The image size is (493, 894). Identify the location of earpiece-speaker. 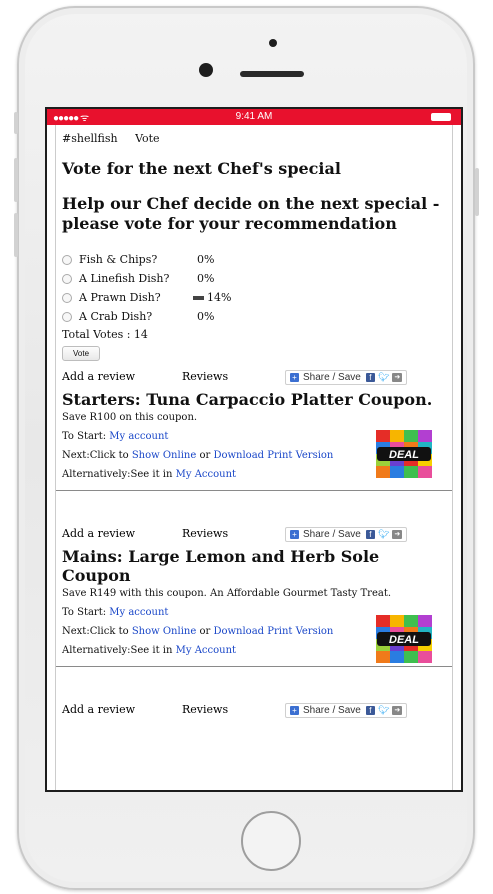
(272, 74).